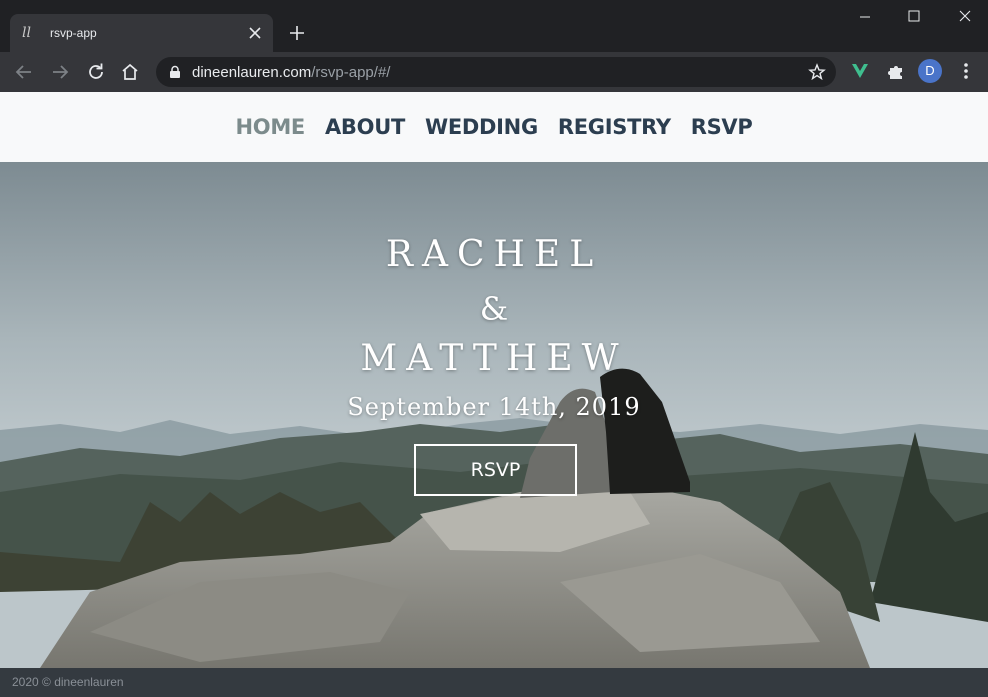  I want to click on minimize-icon, so click(865, 16).